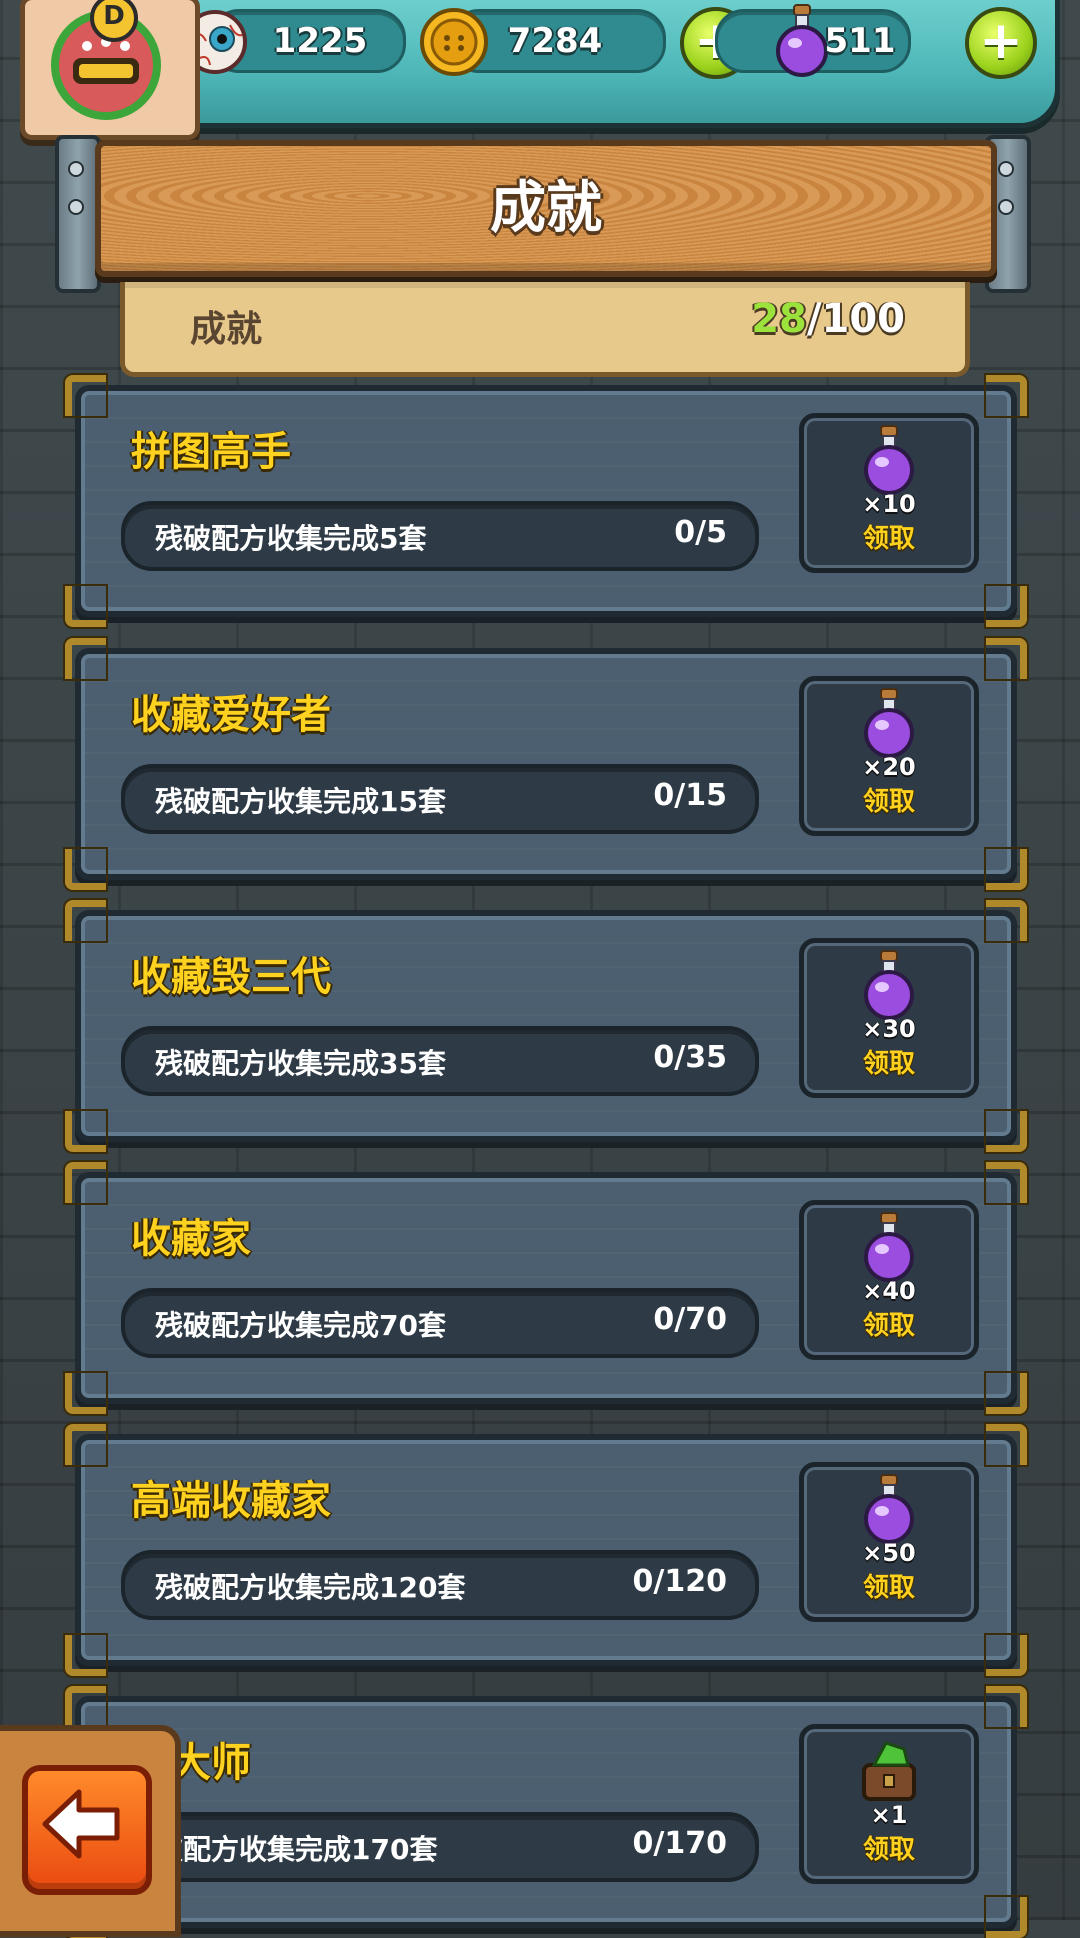  I want to click on requirement-text: 残破配方收集完成120套, so click(310, 1587).